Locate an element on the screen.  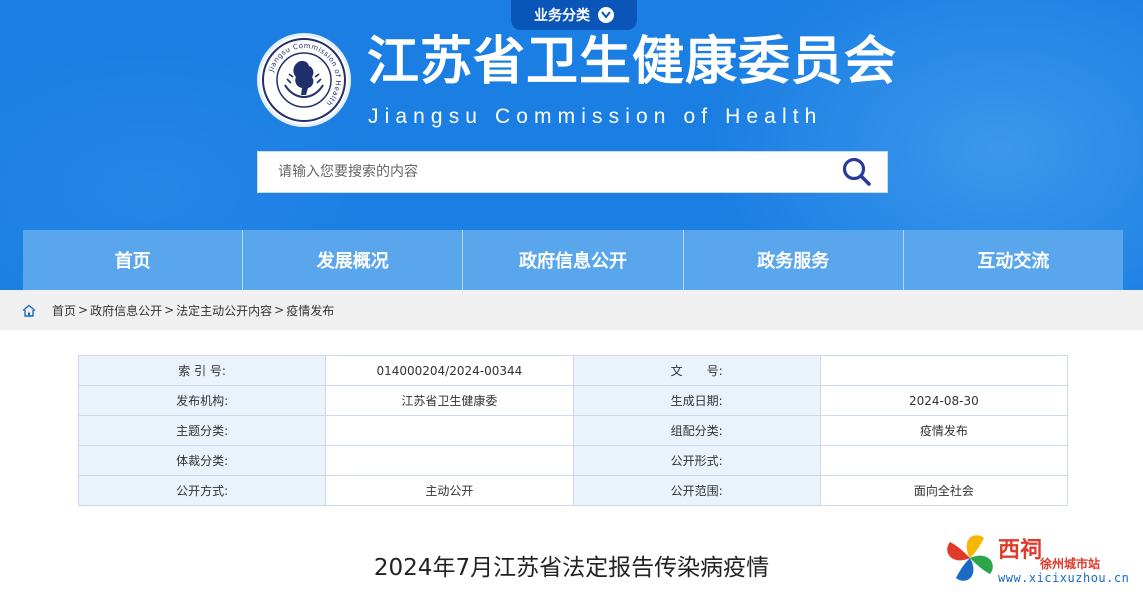
breadcrumb: 首页 > 政府信息公开 > 法定主动公开内容 > 疫情发布 is located at coordinates (571, 310).